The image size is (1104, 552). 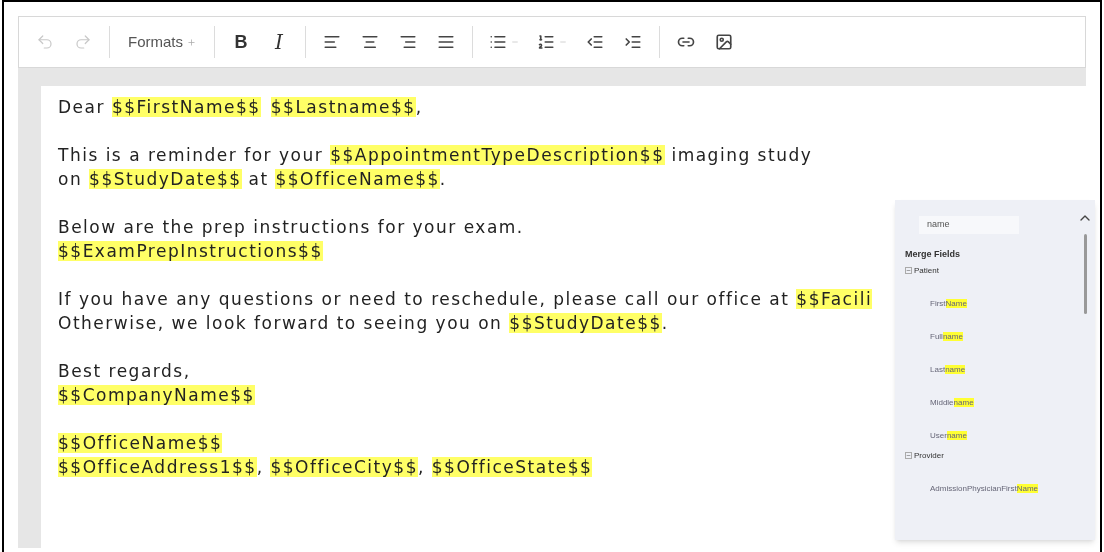 I want to click on text-line: If you have any questions or need to reschedule, please call our office at $$Facili, so click(x=465, y=299).